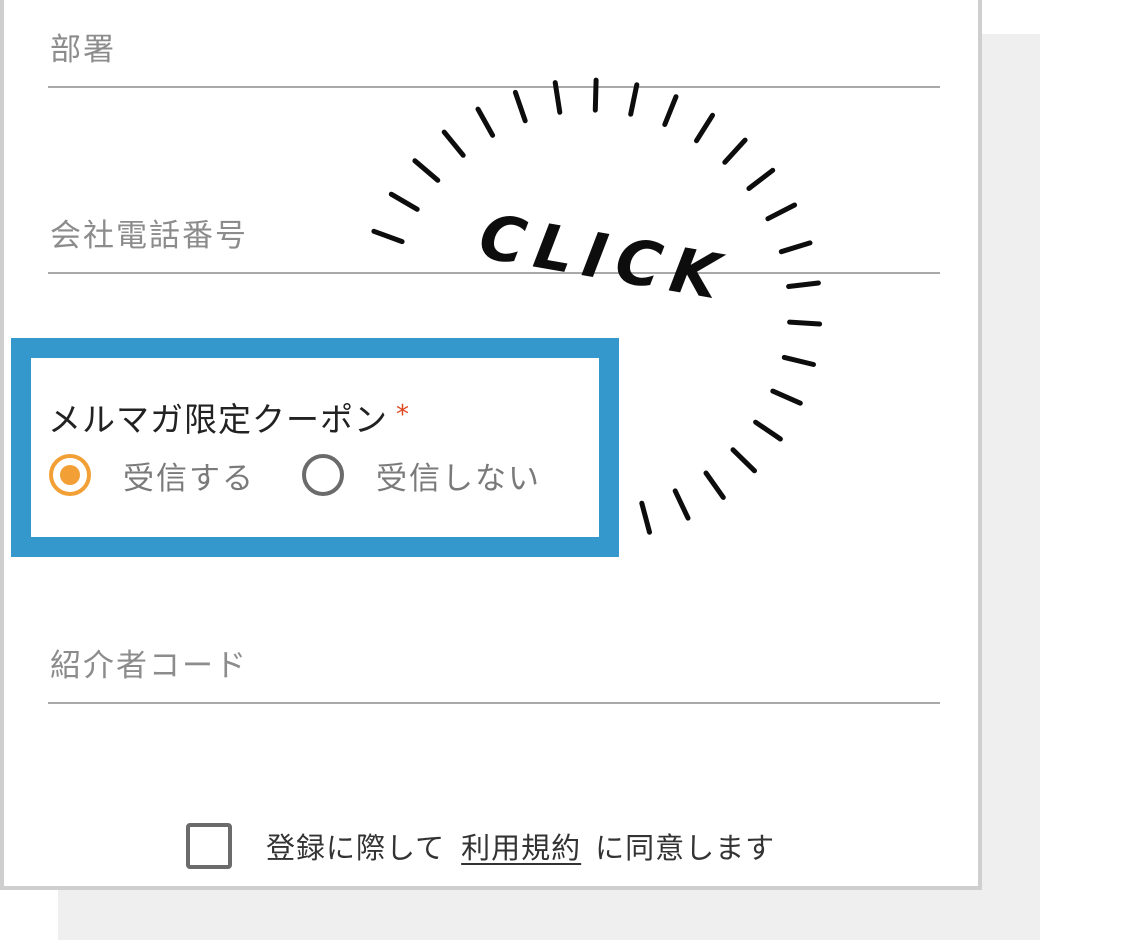  Describe the element at coordinates (496, 665) in the screenshot. I see `referral-code-input` at that location.